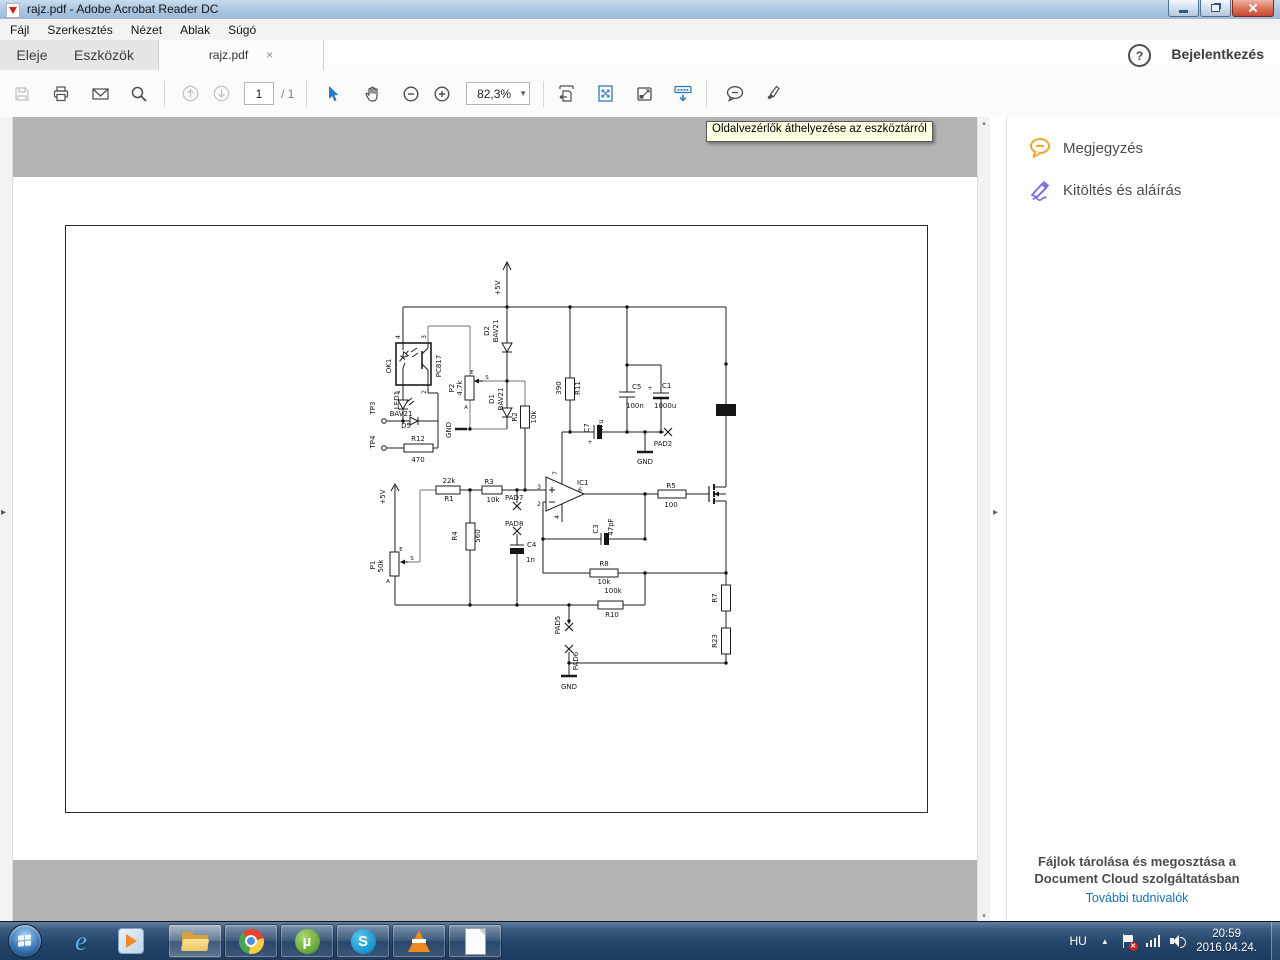 The image size is (1280, 960). I want to click on taskbar-document, so click(475, 941).